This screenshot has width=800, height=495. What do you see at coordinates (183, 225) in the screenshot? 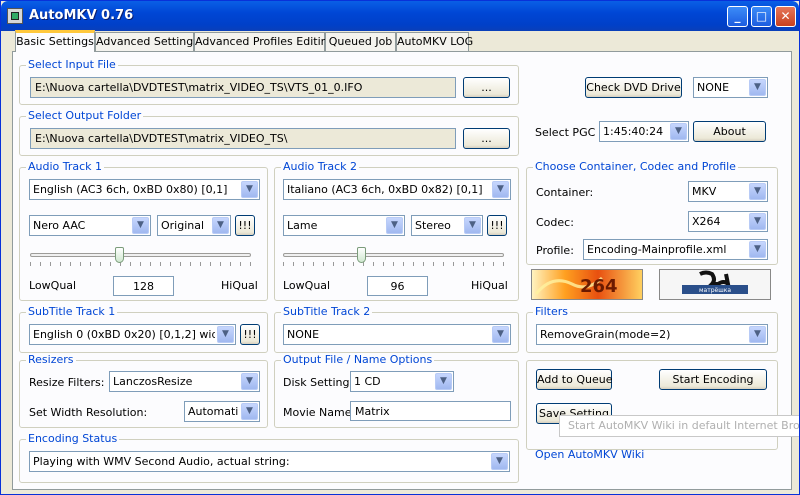
I see `audio-1-channels-value: Original` at bounding box center [183, 225].